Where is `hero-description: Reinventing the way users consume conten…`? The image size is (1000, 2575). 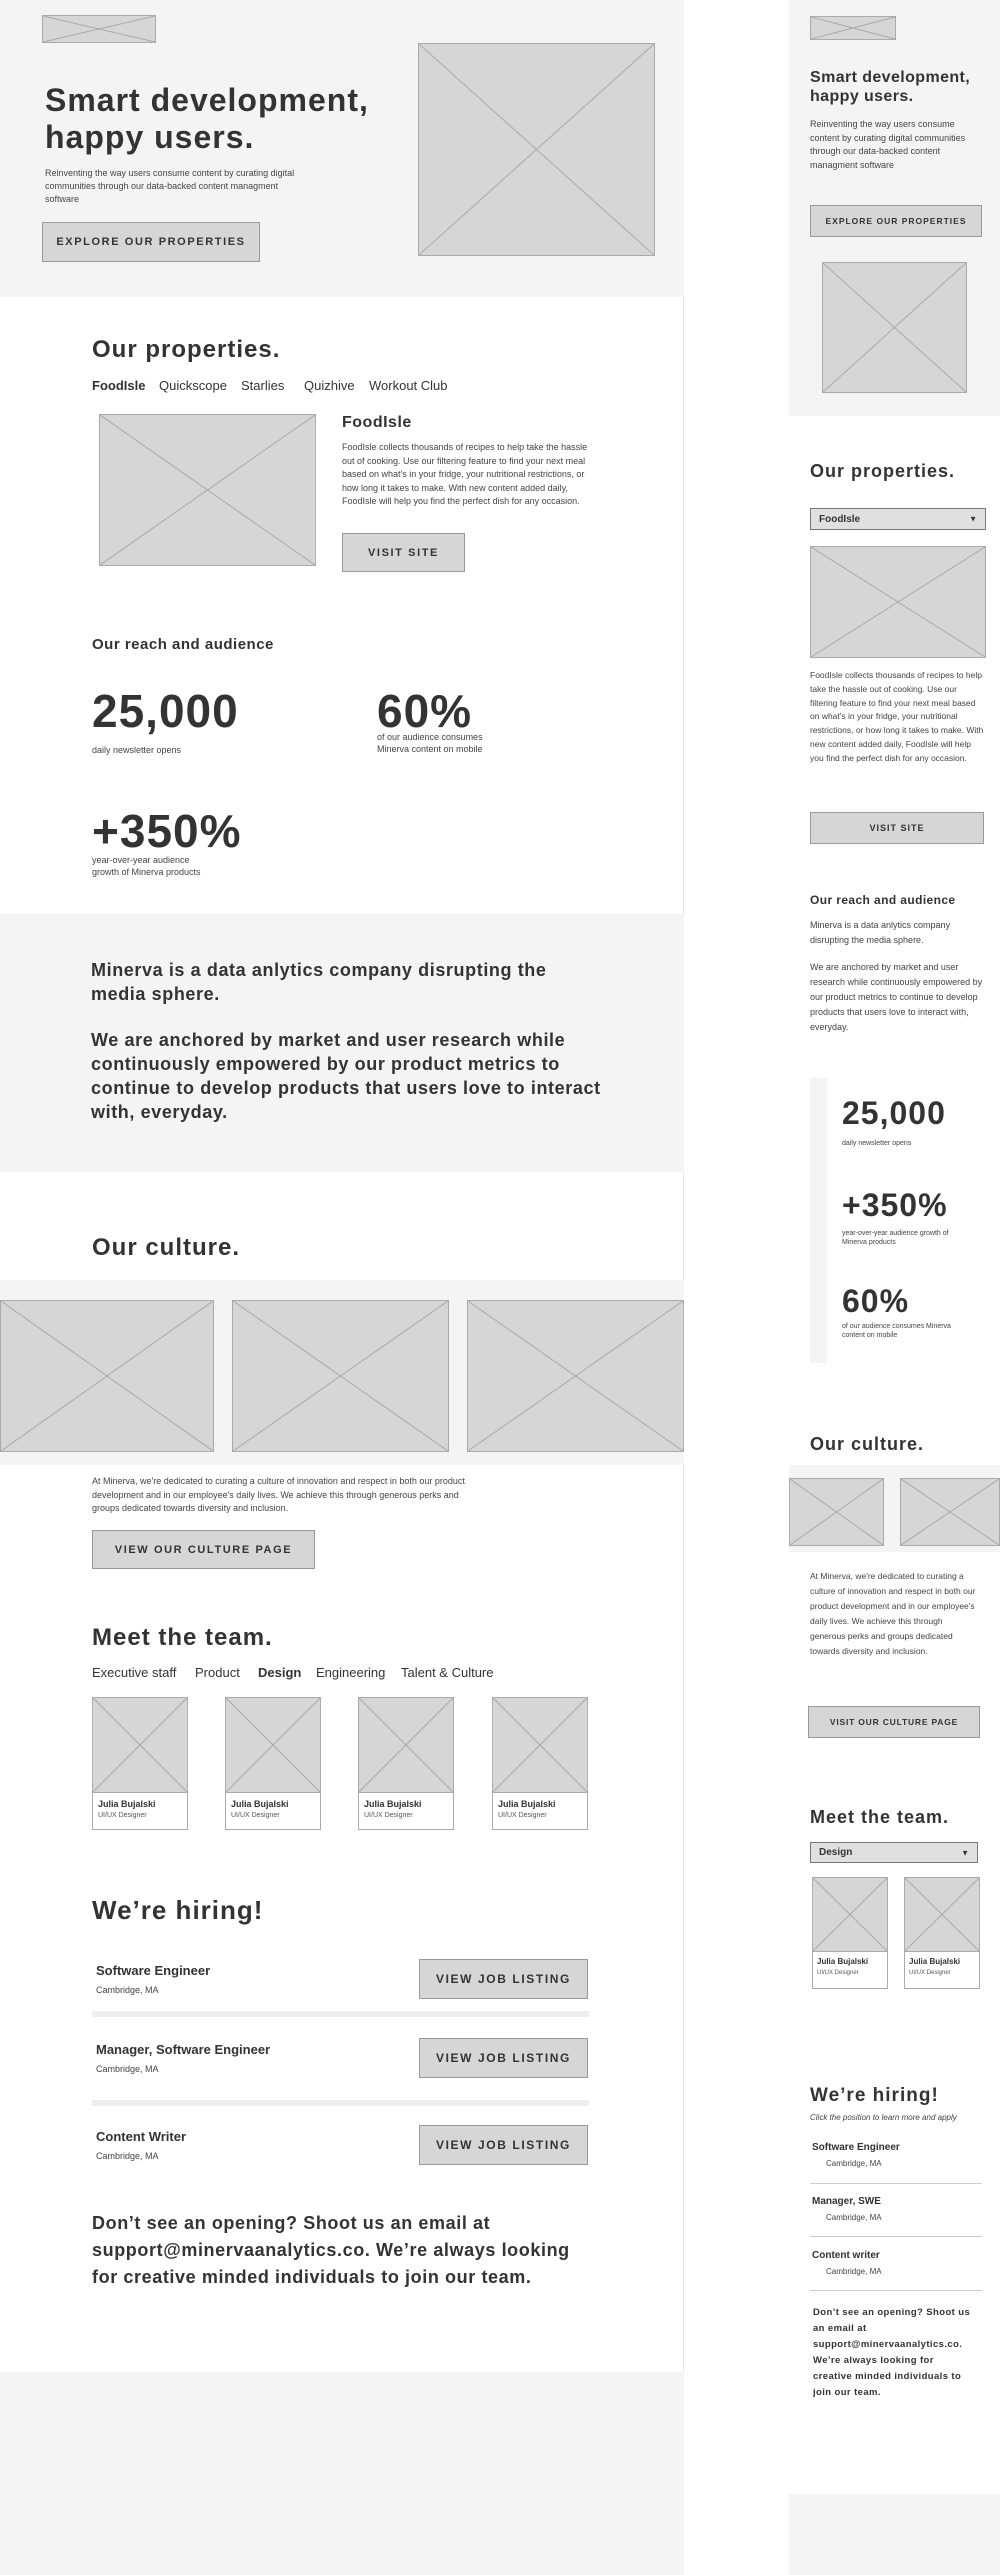
hero-description: Reinventing the way users consume conten… is located at coordinates (170, 186).